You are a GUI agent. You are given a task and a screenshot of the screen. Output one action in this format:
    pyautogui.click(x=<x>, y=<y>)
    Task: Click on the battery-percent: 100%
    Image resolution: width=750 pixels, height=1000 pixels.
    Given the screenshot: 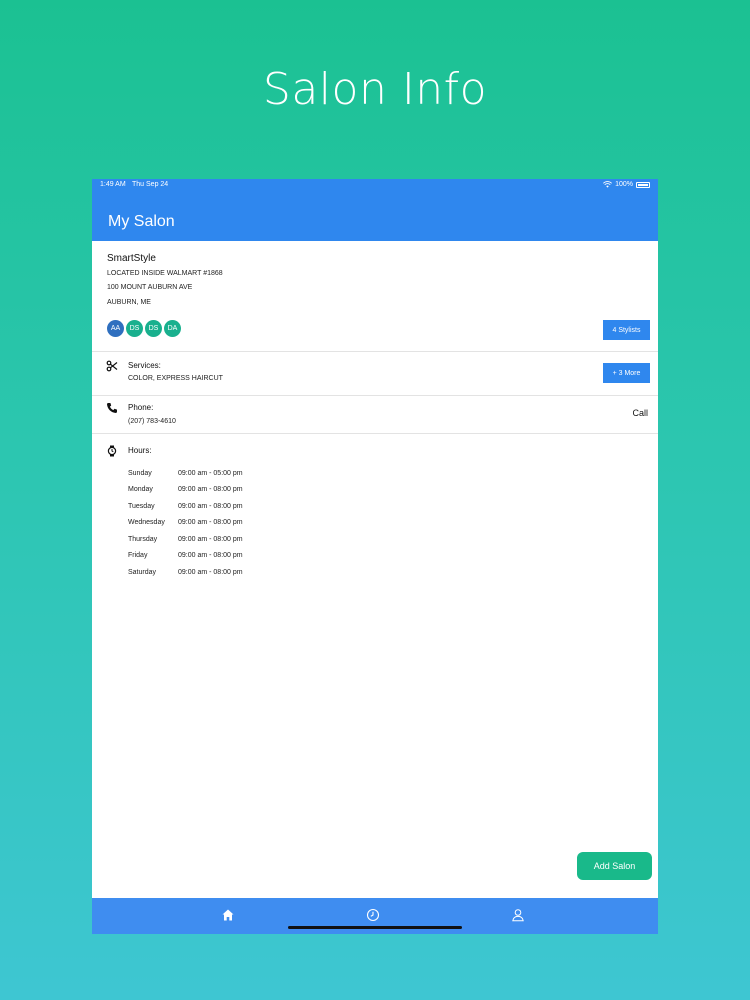 What is the action you would take?
    pyautogui.click(x=624, y=184)
    